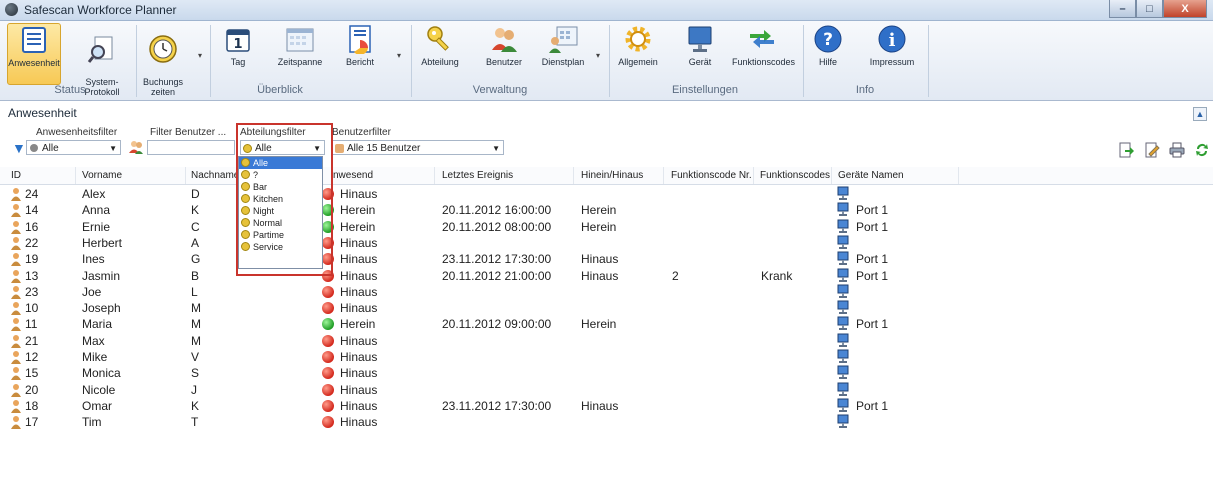 The height and width of the screenshot is (479, 1213). What do you see at coordinates (16, 175) in the screenshot?
I see `column-header-id: ID` at bounding box center [16, 175].